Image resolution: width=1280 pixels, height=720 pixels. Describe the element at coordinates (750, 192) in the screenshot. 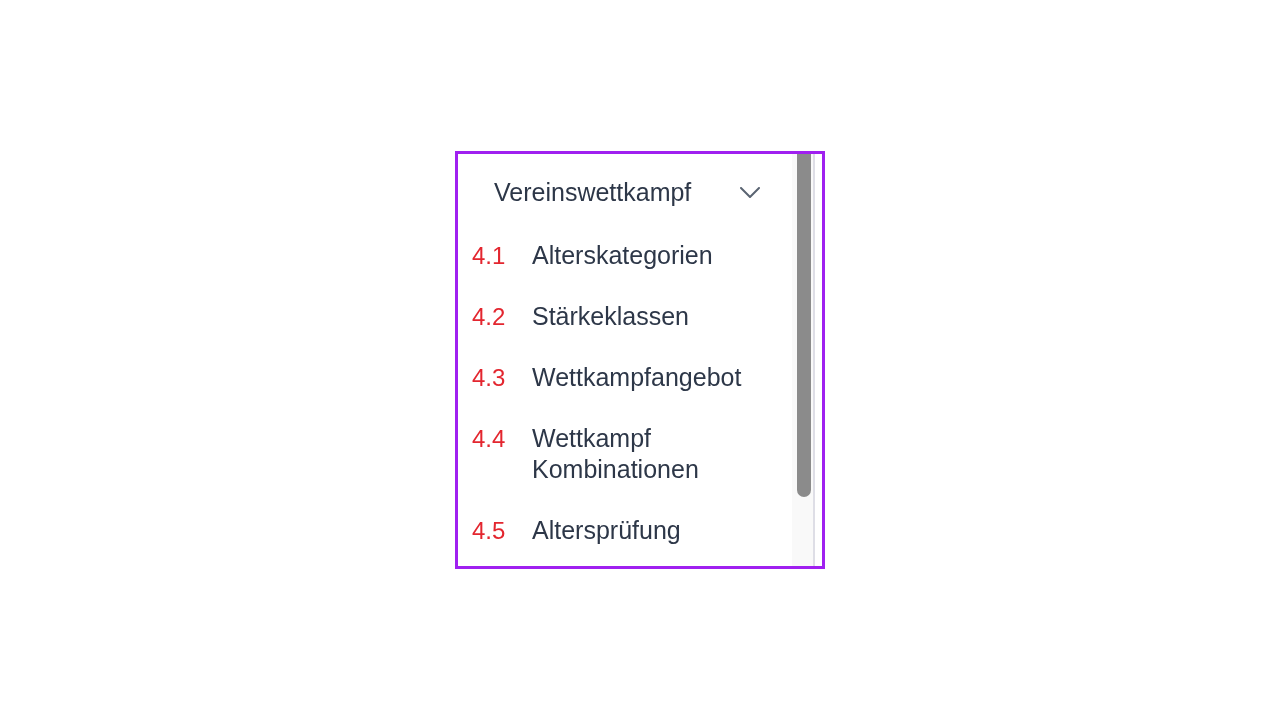

I see `chevron-down-icon` at that location.